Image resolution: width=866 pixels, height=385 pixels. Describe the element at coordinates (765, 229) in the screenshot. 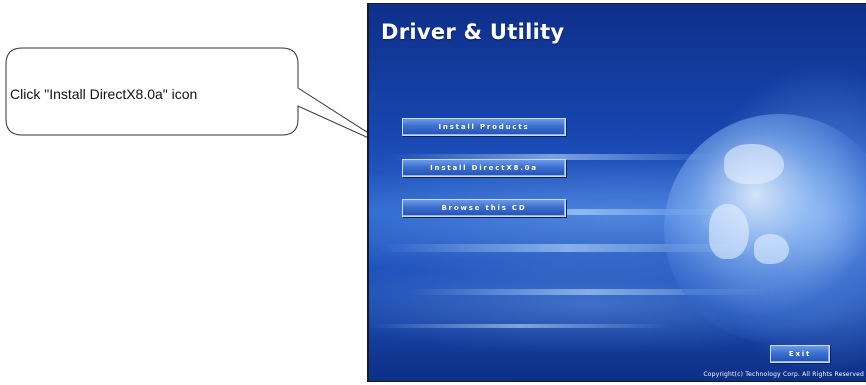

I see `globe-icon` at that location.